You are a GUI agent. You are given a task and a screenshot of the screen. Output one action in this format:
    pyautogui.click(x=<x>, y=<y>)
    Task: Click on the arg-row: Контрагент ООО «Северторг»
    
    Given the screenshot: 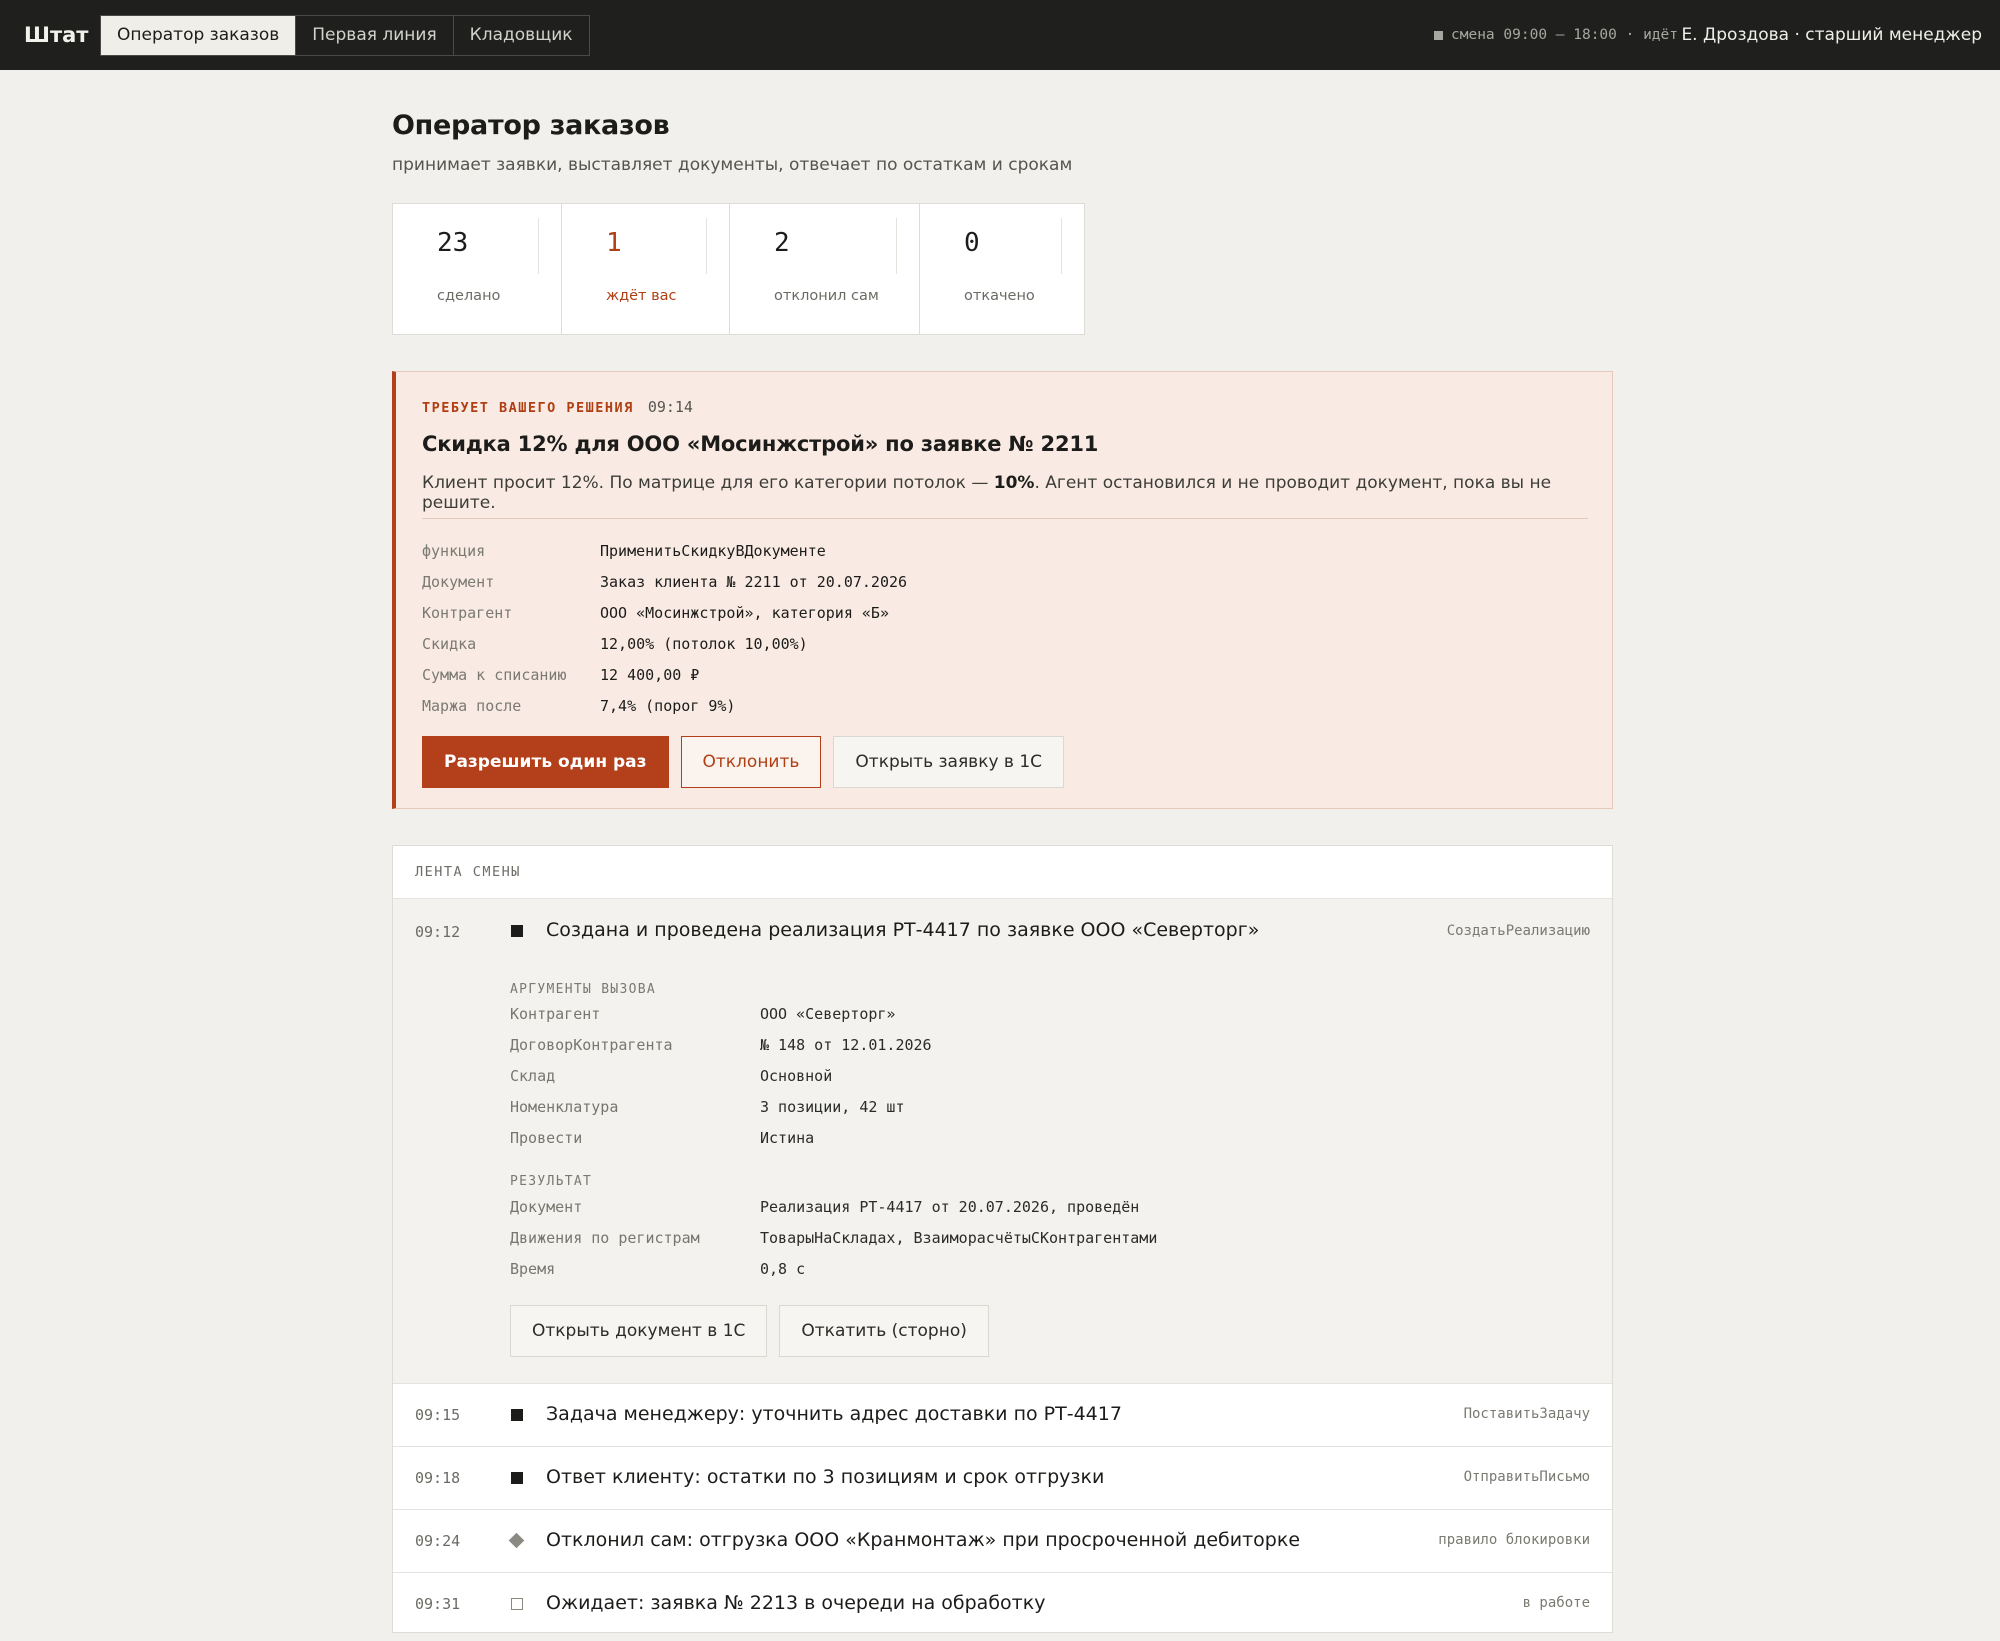 What is the action you would take?
    pyautogui.click(x=703, y=1013)
    